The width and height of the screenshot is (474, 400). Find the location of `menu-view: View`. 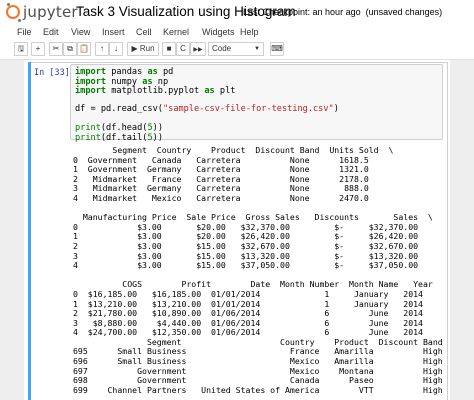

menu-view: View is located at coordinates (80, 32).